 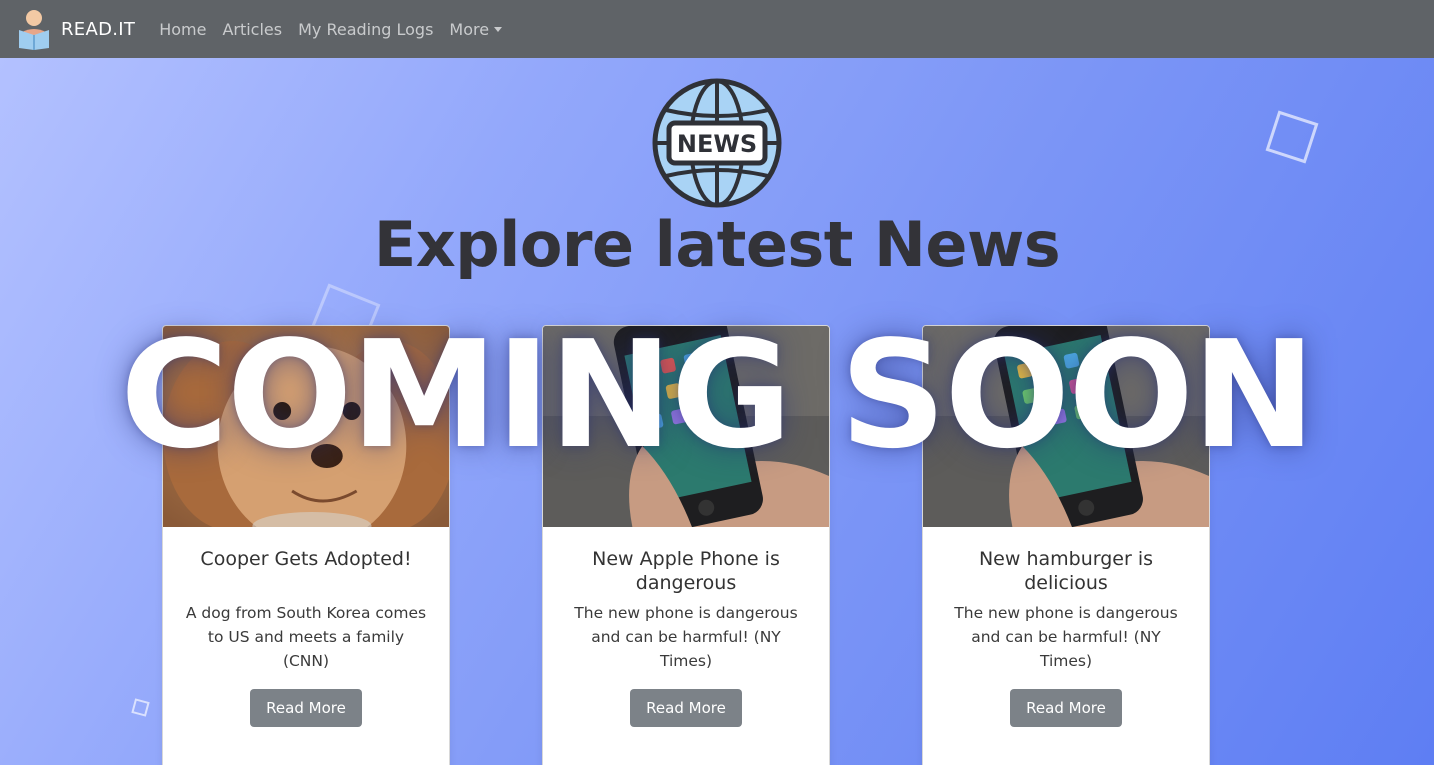 I want to click on news-logo-text: NEWS, so click(x=717, y=144).